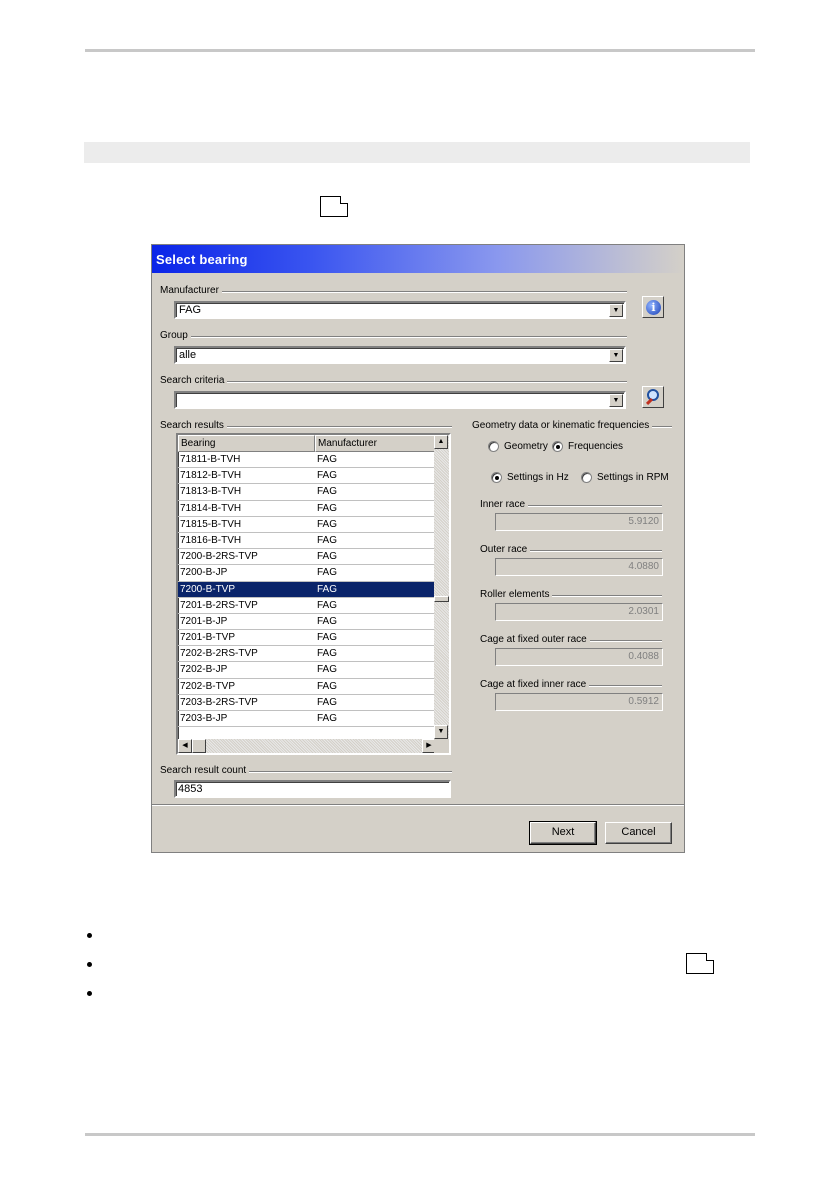 The width and height of the screenshot is (840, 1190). What do you see at coordinates (441, 587) in the screenshot?
I see `vertical-scrollbar: ▲ ▼` at bounding box center [441, 587].